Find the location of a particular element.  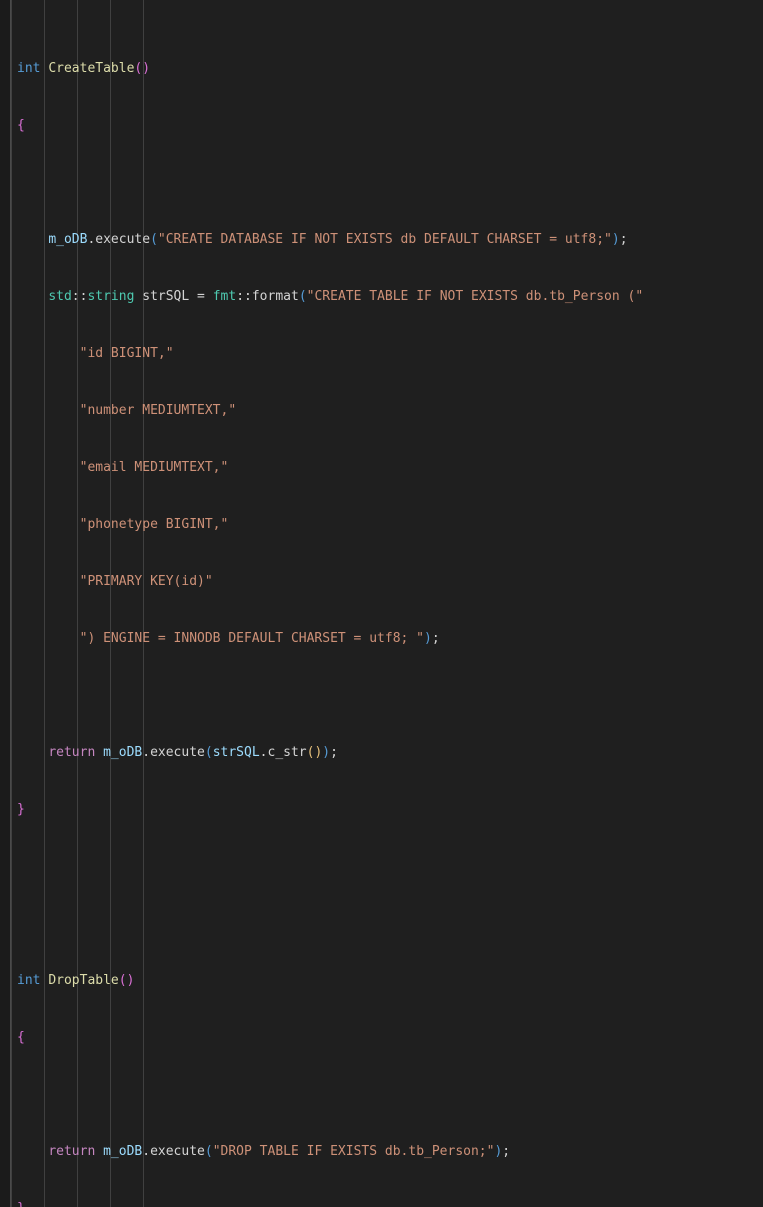

code-line: int DropTable() is located at coordinates (76, 980).